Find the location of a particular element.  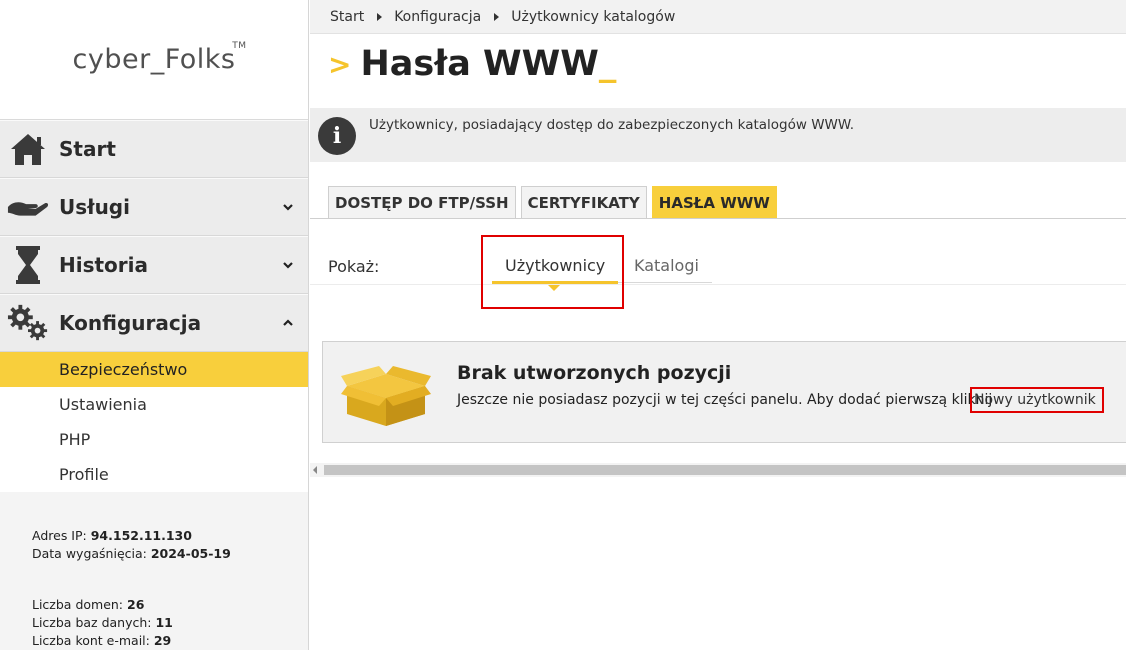

subnav-item-profile: Profile is located at coordinates (154, 474).